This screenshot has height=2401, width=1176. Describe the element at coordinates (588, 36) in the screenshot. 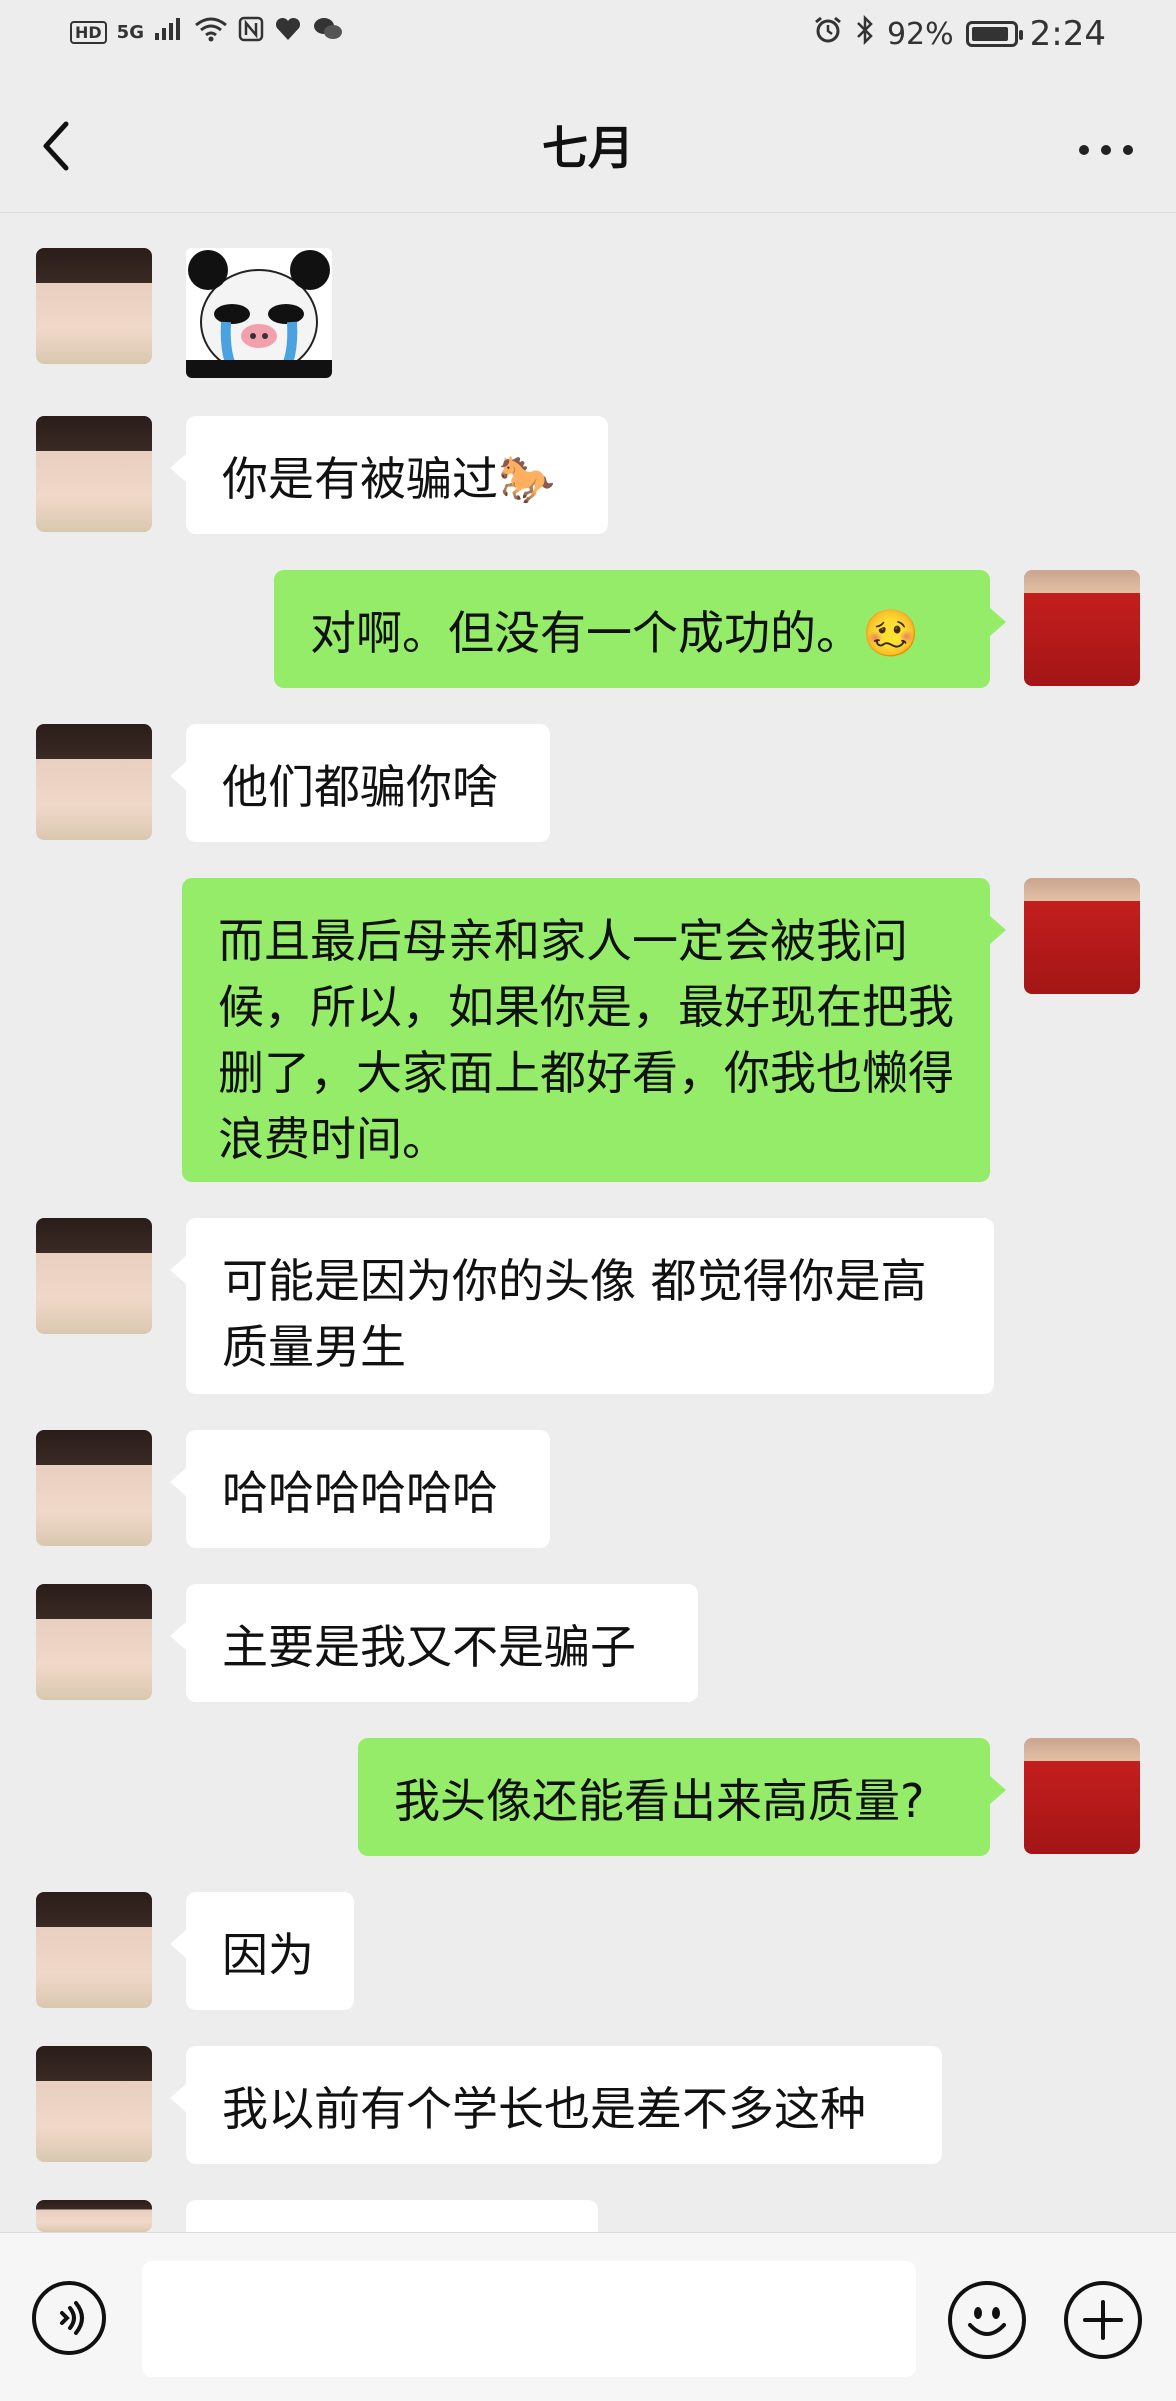

I see `status-bar: HD 5G 92% 2:24` at that location.